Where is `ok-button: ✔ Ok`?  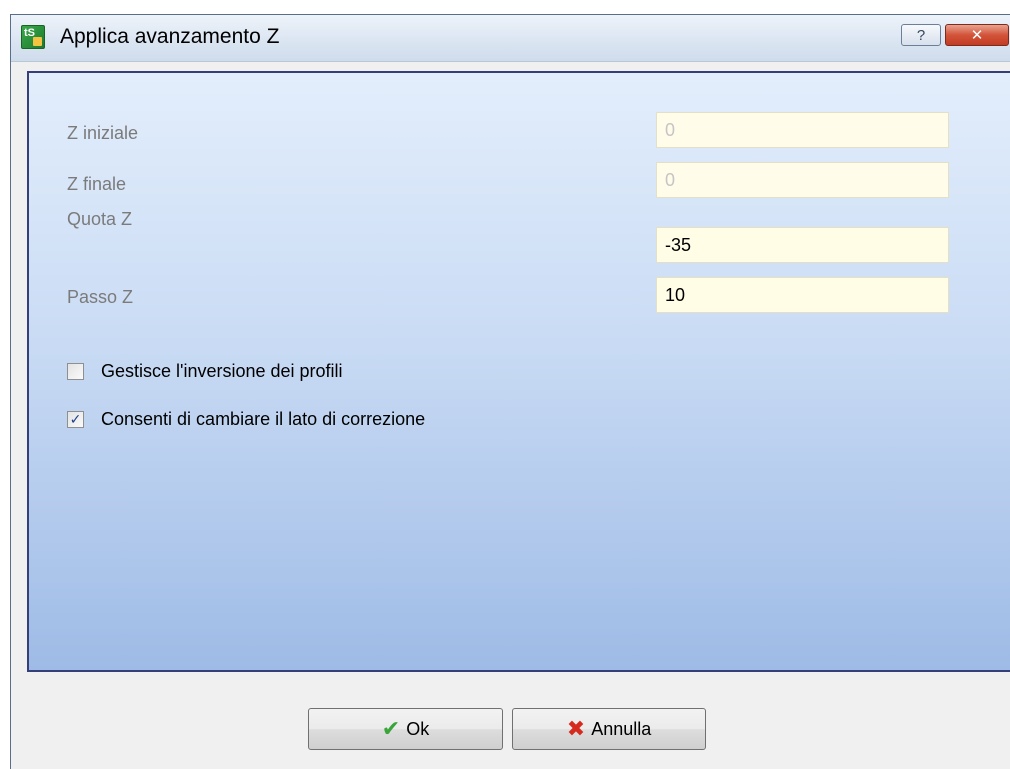
ok-button: ✔ Ok is located at coordinates (405, 729).